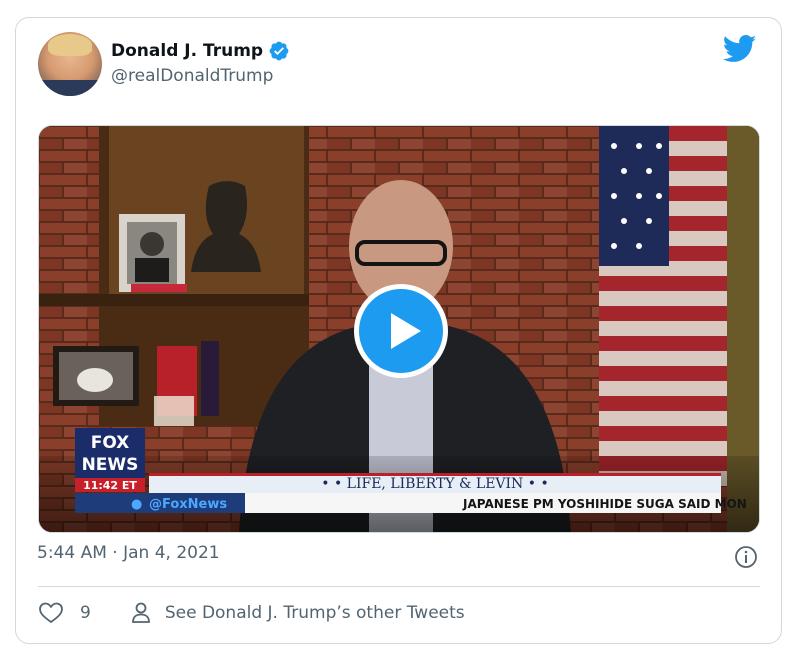  I want to click on tweet-timestamp: 5:44 AM · Jan 4, 2021, so click(128, 553).